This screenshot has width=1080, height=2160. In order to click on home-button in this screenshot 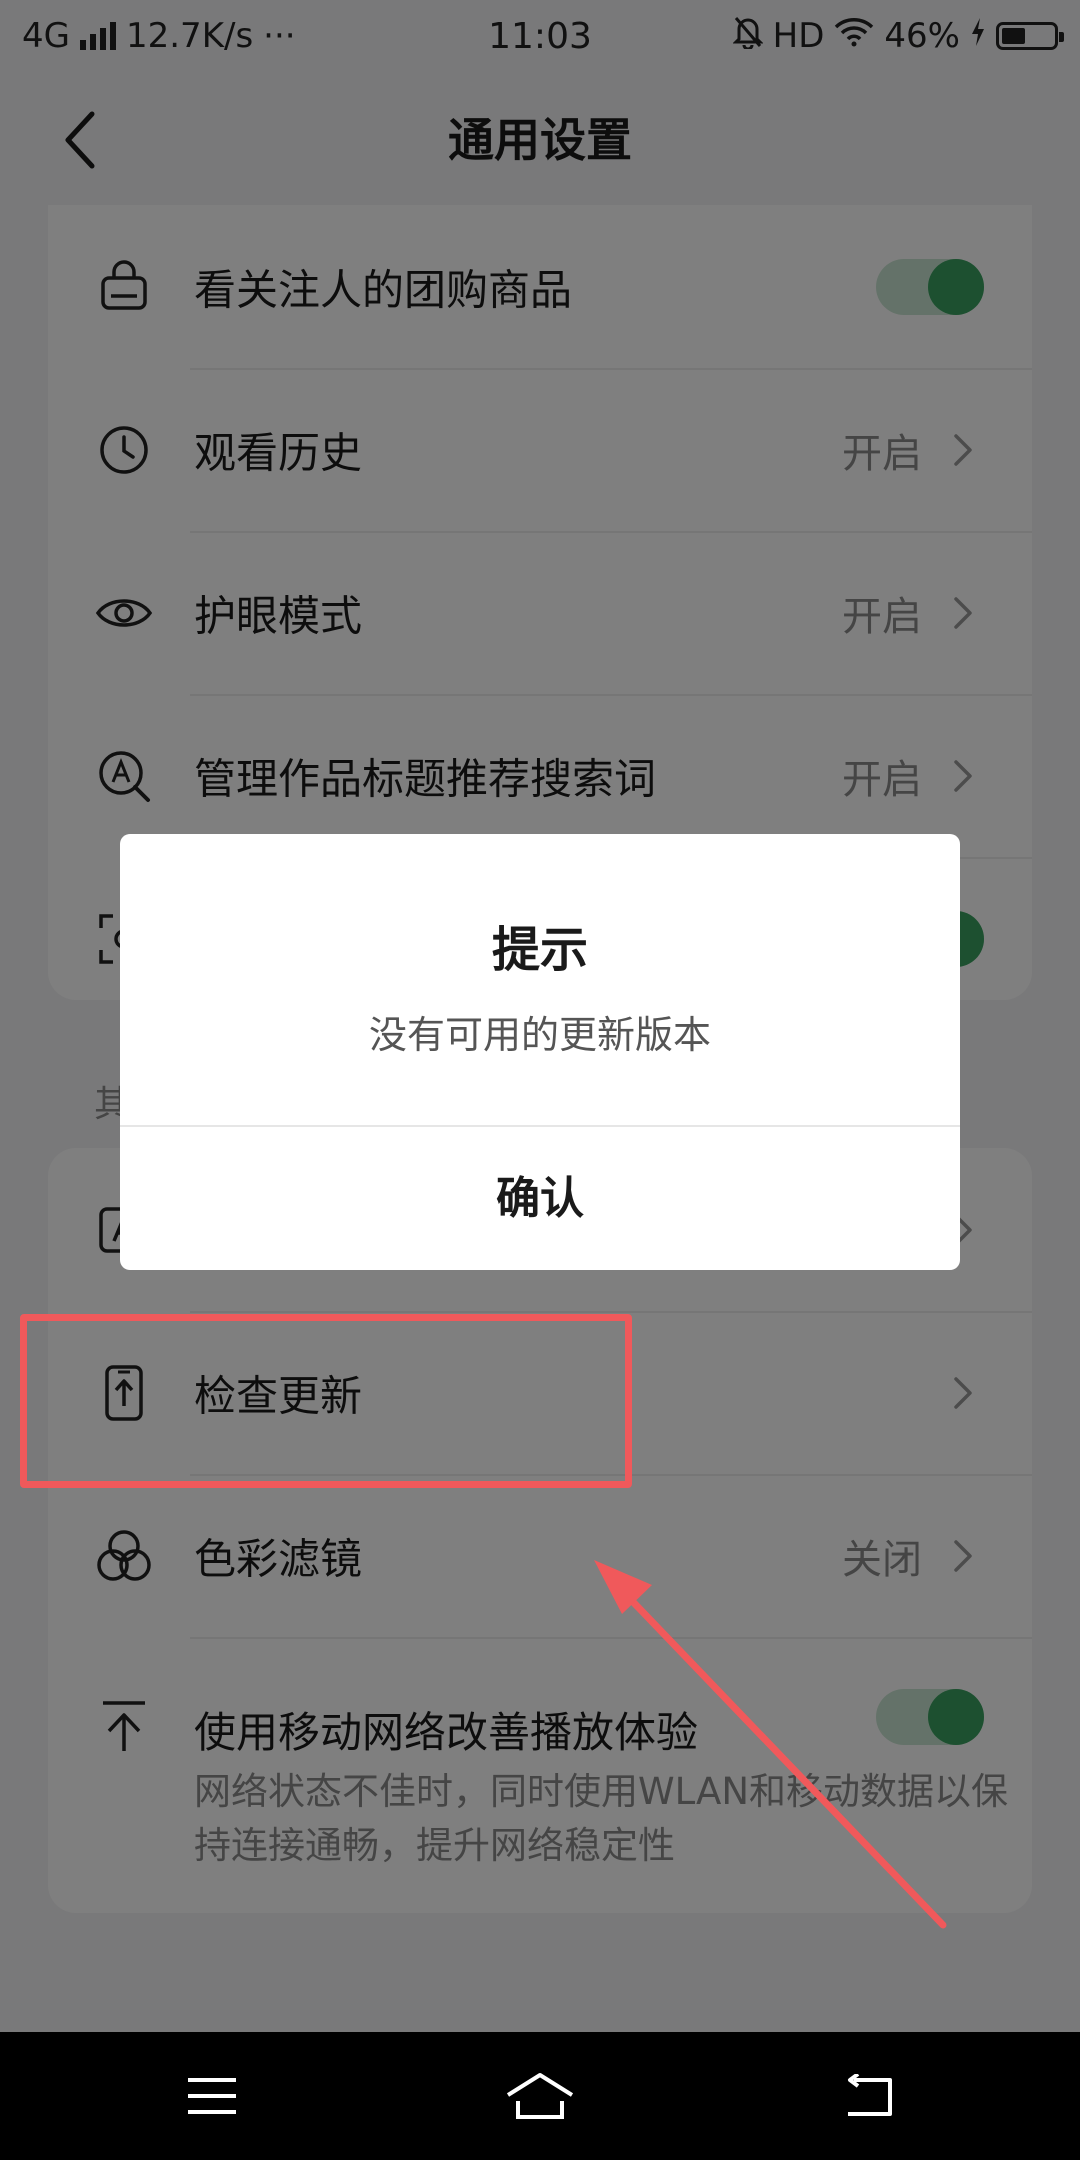, I will do `click(540, 2096)`.